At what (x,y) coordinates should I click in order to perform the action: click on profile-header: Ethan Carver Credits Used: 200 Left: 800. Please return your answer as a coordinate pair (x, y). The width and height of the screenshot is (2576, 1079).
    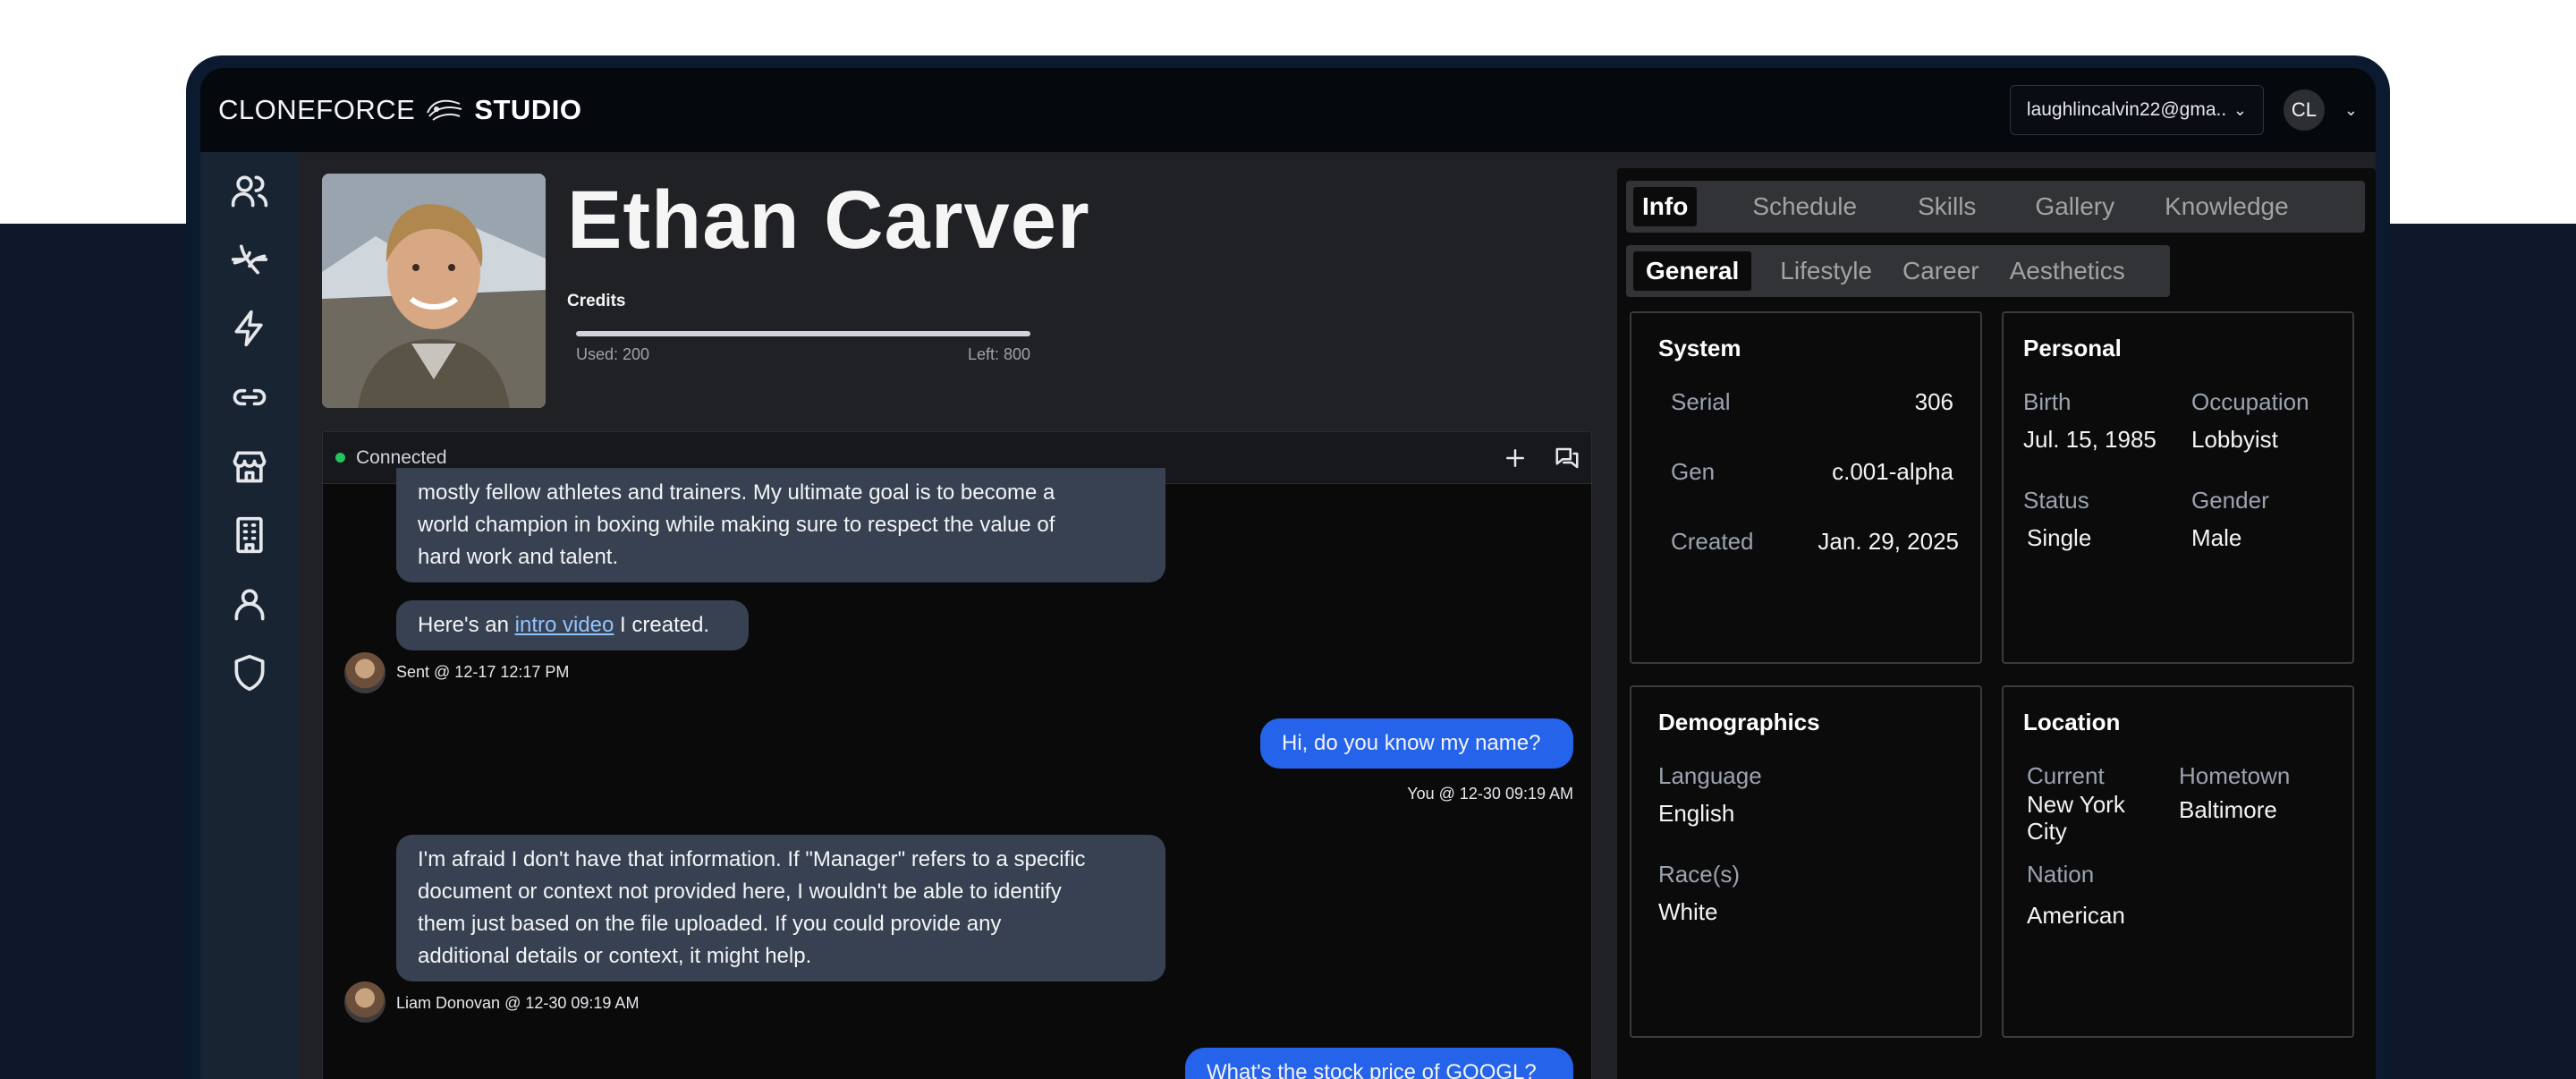
    Looking at the image, I should click on (957, 291).